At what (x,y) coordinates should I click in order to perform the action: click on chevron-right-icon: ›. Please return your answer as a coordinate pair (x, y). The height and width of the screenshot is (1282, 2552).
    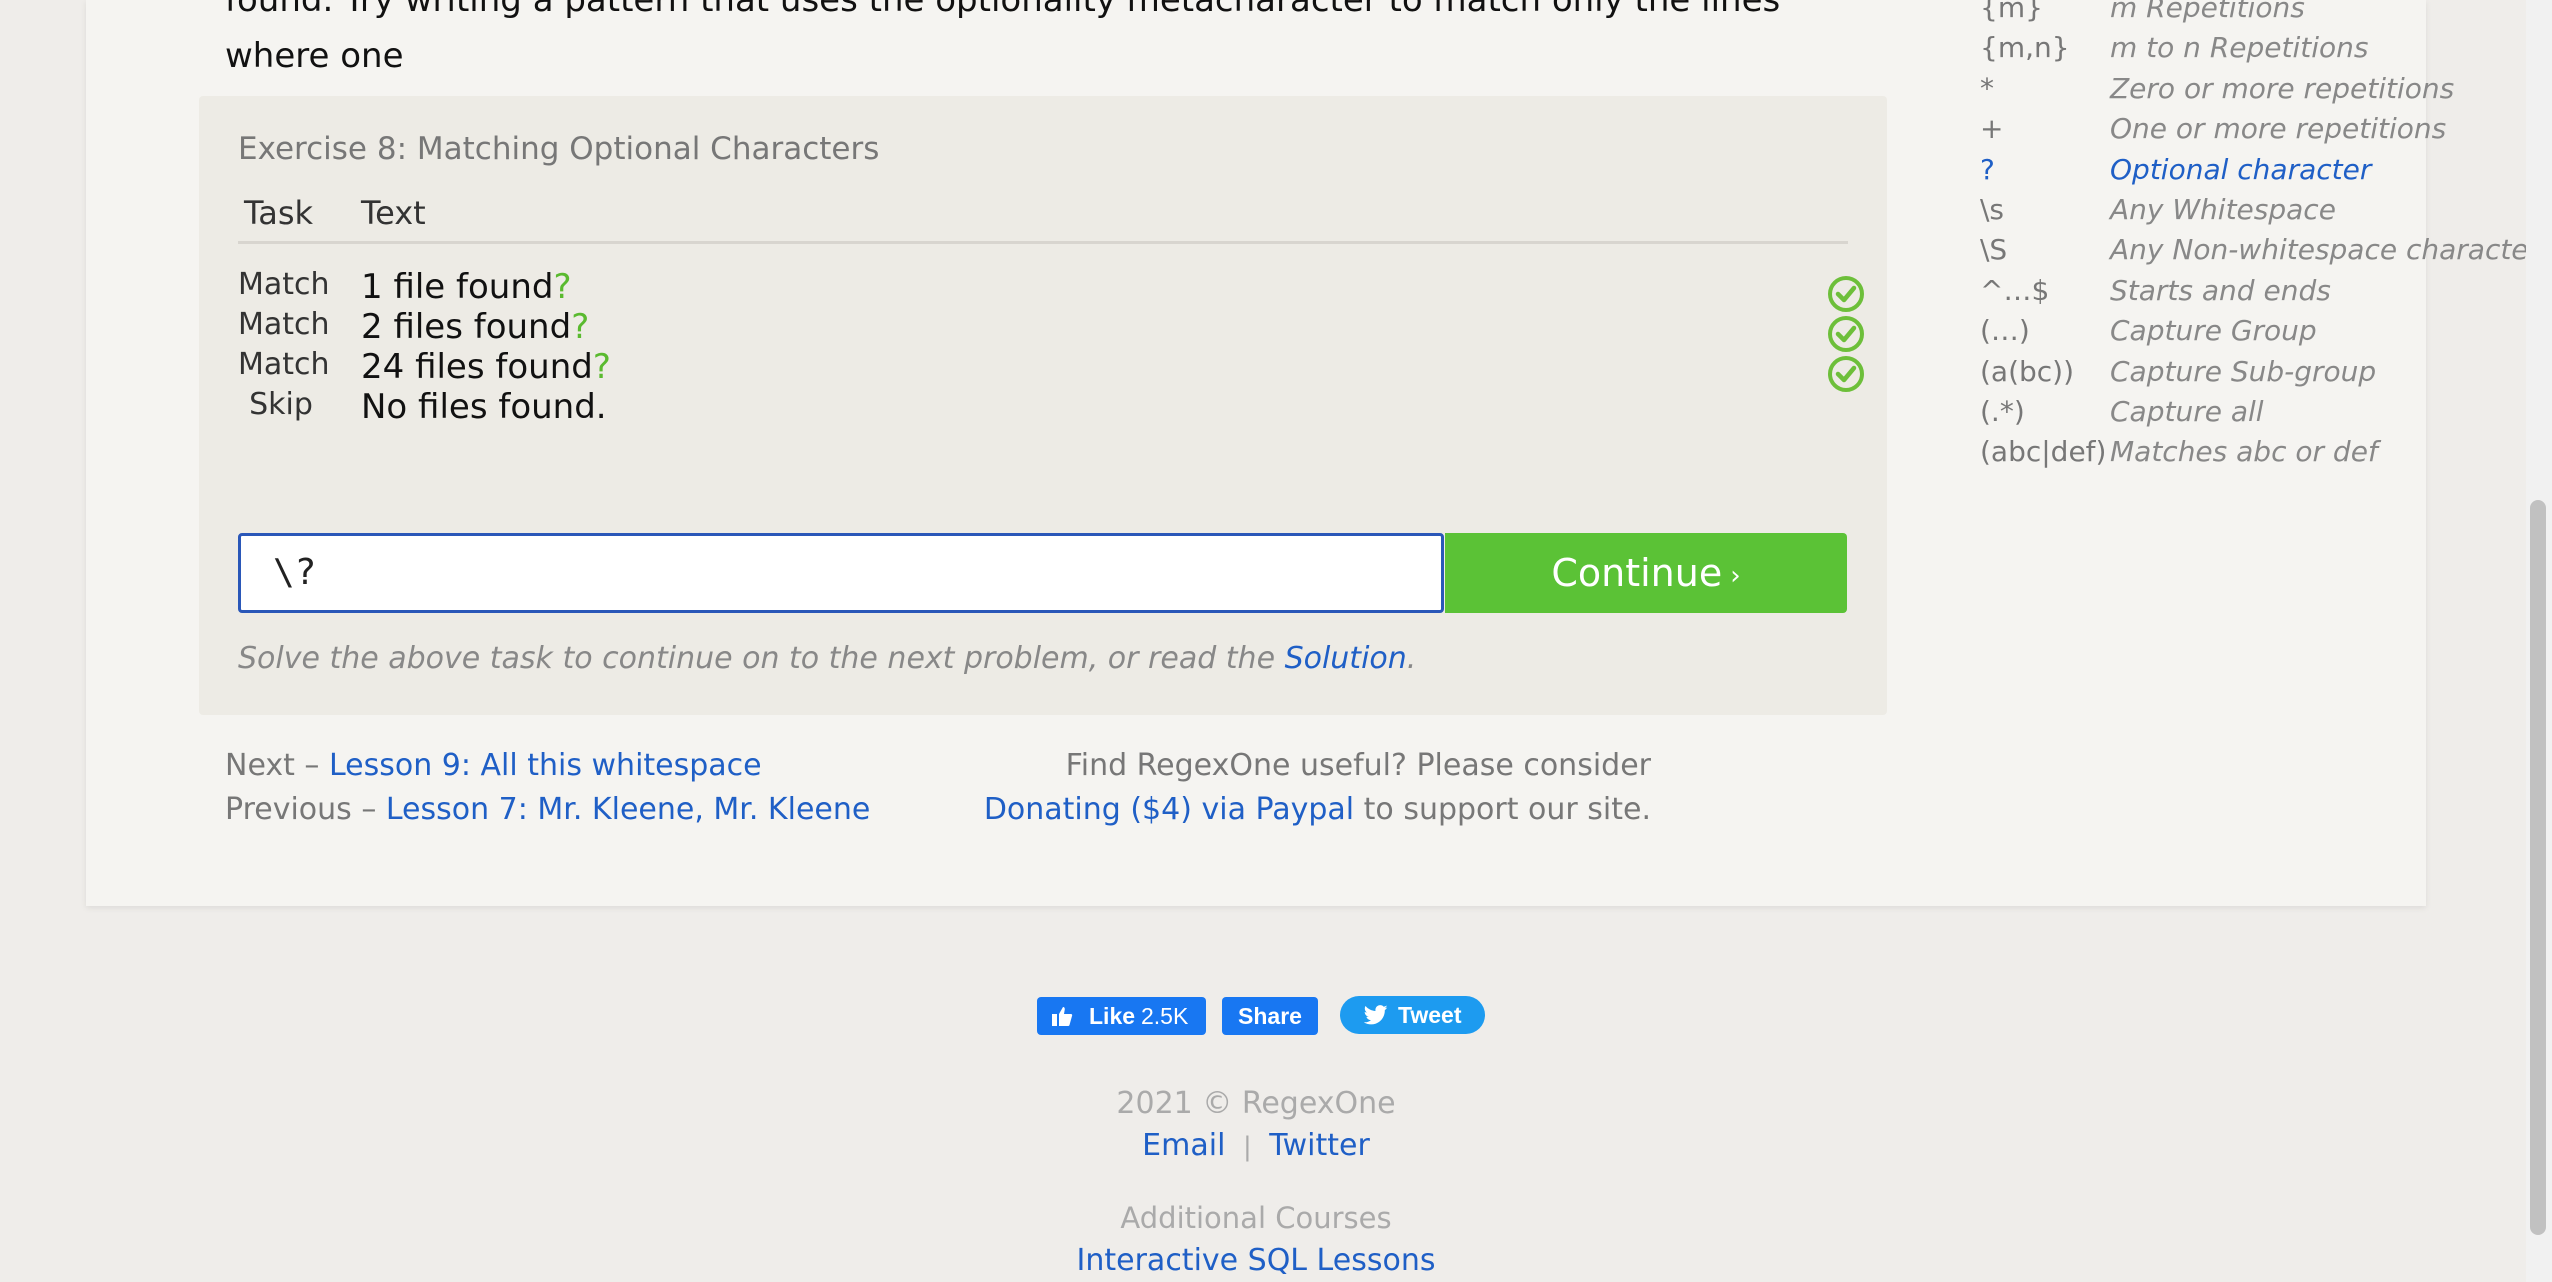
    Looking at the image, I should click on (1735, 576).